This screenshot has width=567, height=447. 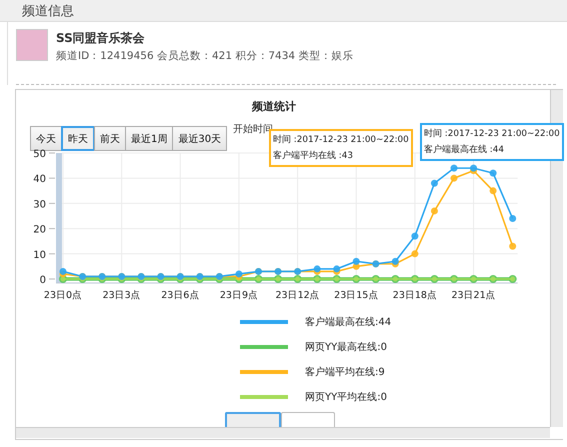 I want to click on x-axis-label: 23日6点, so click(x=180, y=295).